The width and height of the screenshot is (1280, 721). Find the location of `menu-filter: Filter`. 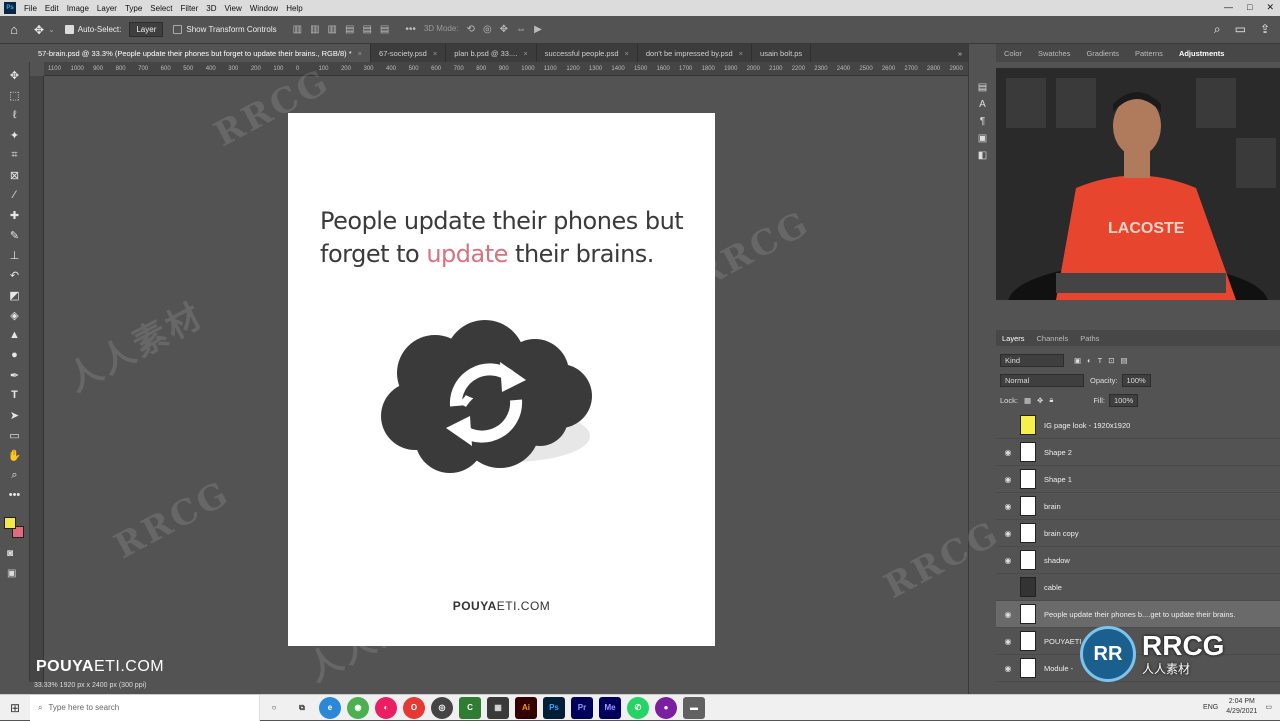

menu-filter: Filter is located at coordinates (190, 8).